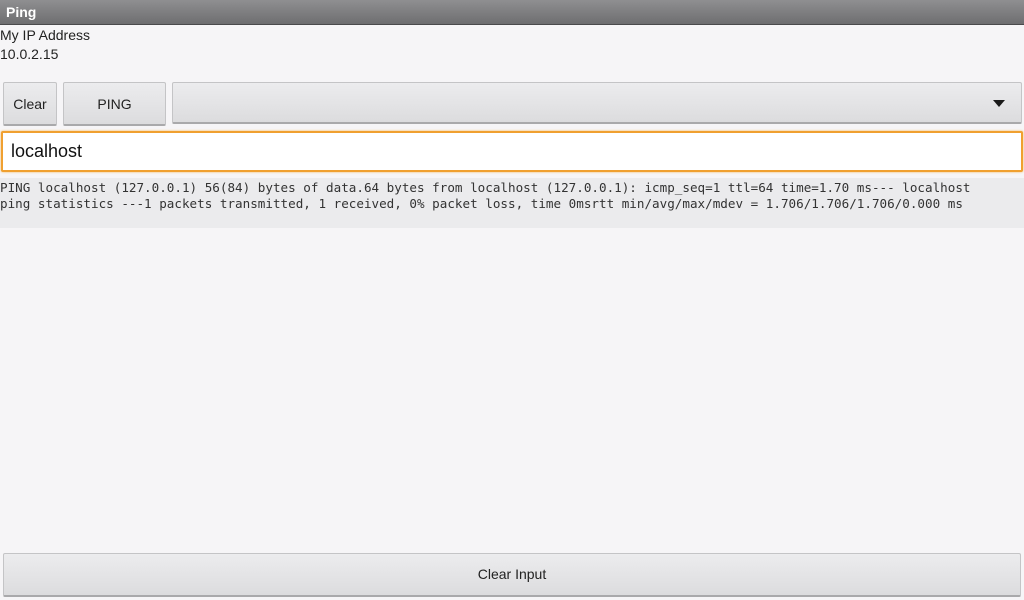  I want to click on clear-button: Clear, so click(30, 104).